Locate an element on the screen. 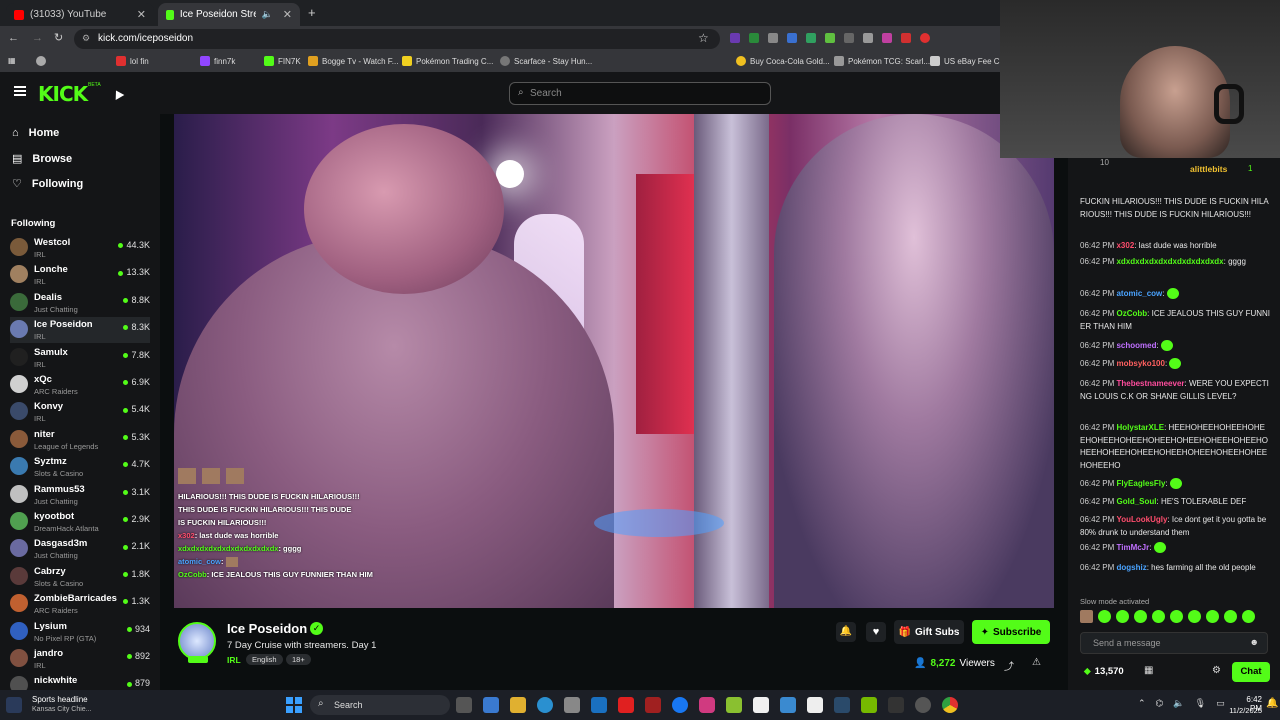  task-view-icon is located at coordinates (464, 705).